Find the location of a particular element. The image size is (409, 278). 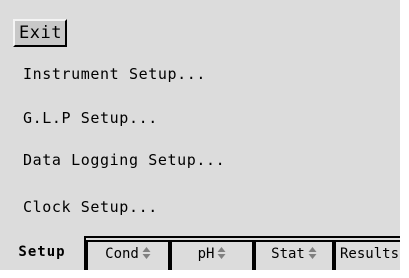

tab-cond: Cond is located at coordinates (128, 255).